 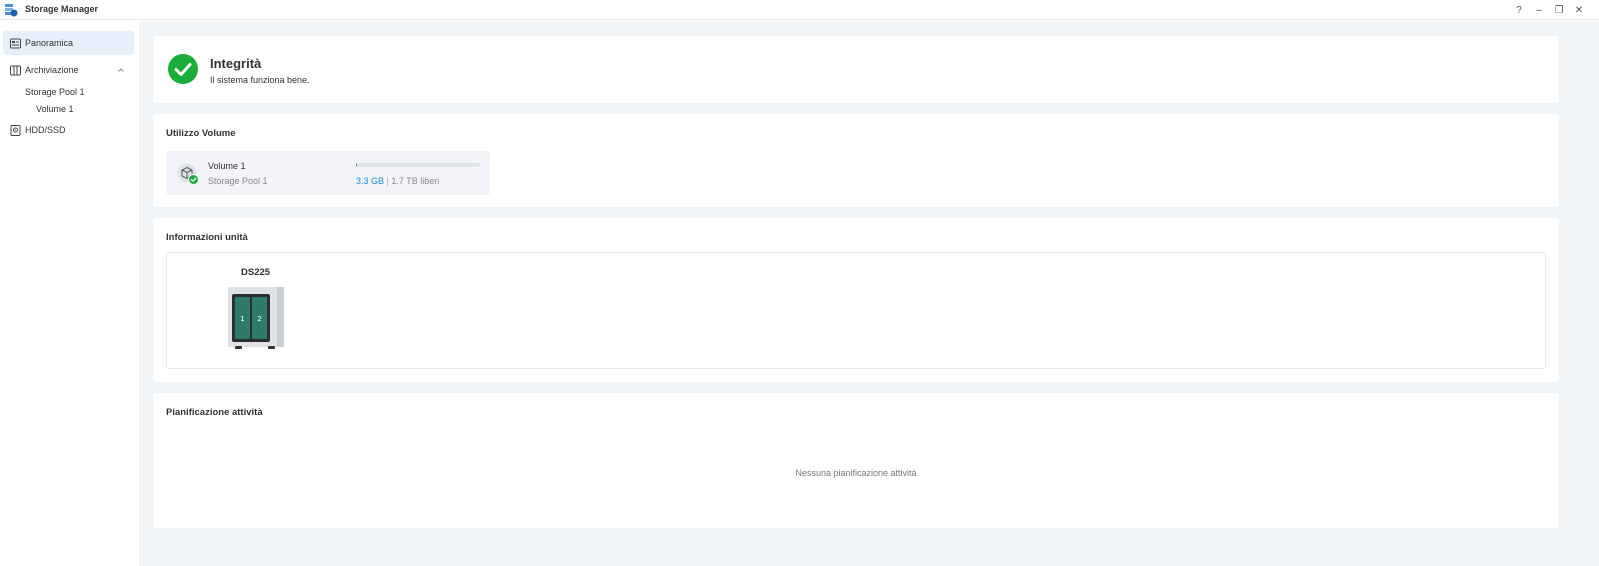 I want to click on storage-manager-app-icon, so click(x=11, y=10).